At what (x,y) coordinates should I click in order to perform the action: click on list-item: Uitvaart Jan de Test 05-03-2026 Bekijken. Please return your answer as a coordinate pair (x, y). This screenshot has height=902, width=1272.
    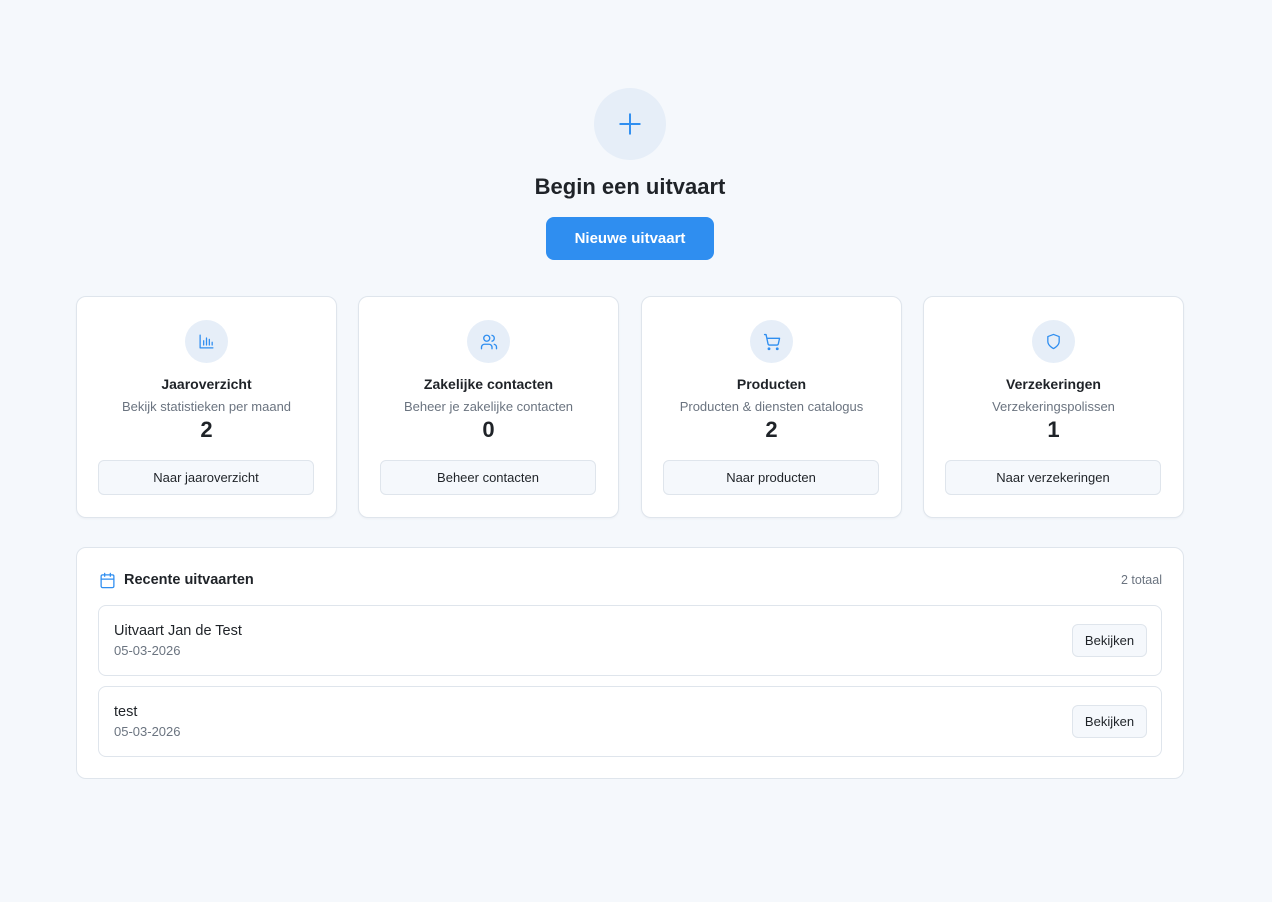
    Looking at the image, I should click on (630, 640).